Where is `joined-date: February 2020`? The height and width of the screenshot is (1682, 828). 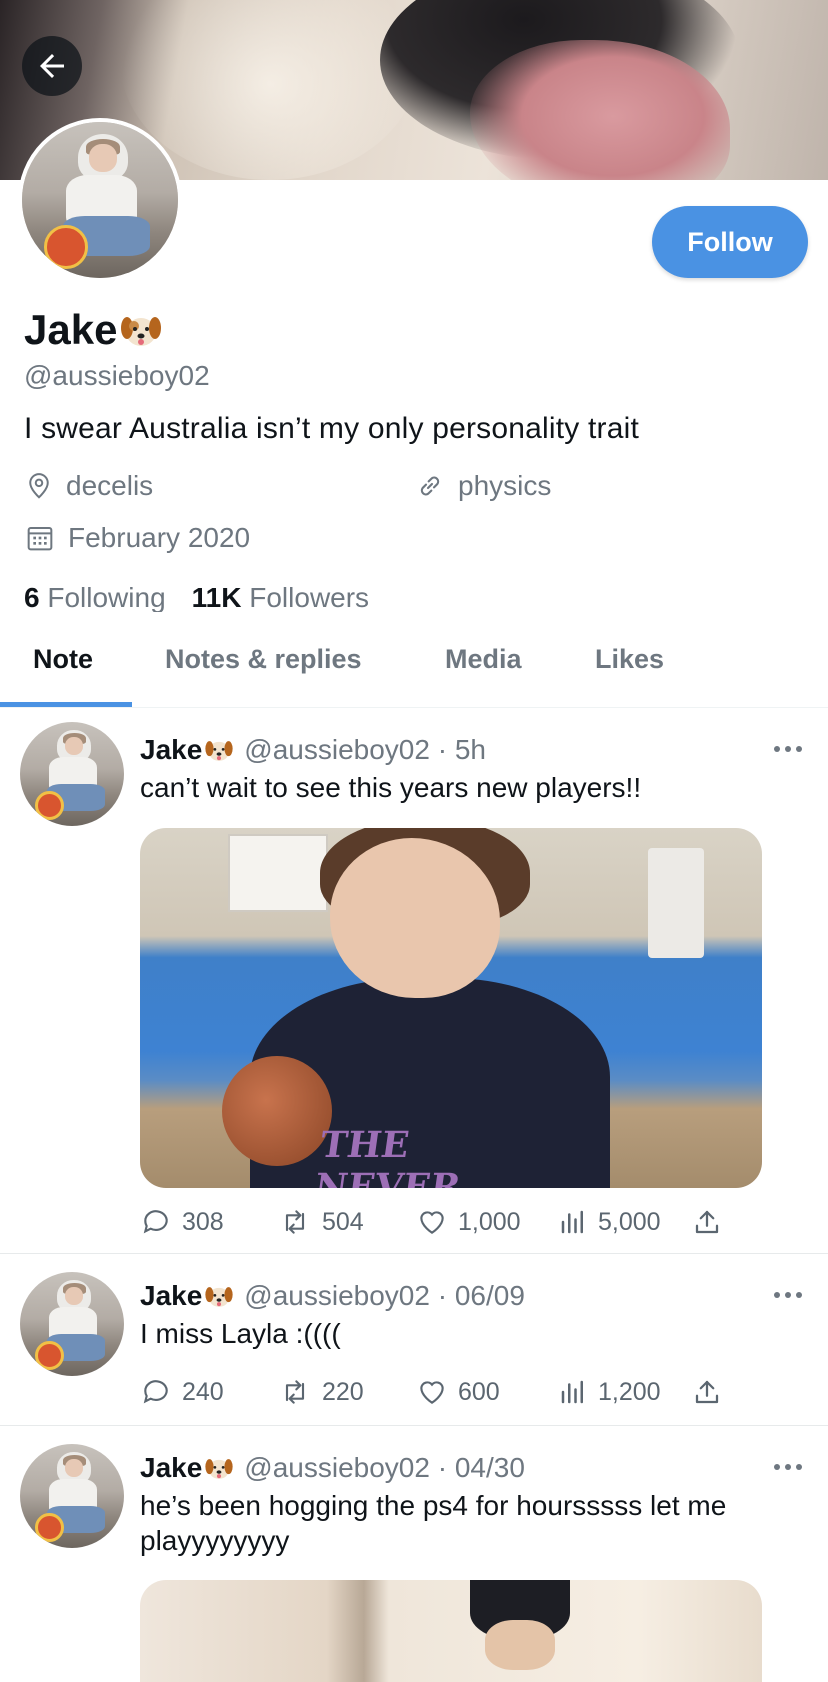 joined-date: February 2020 is located at coordinates (159, 537).